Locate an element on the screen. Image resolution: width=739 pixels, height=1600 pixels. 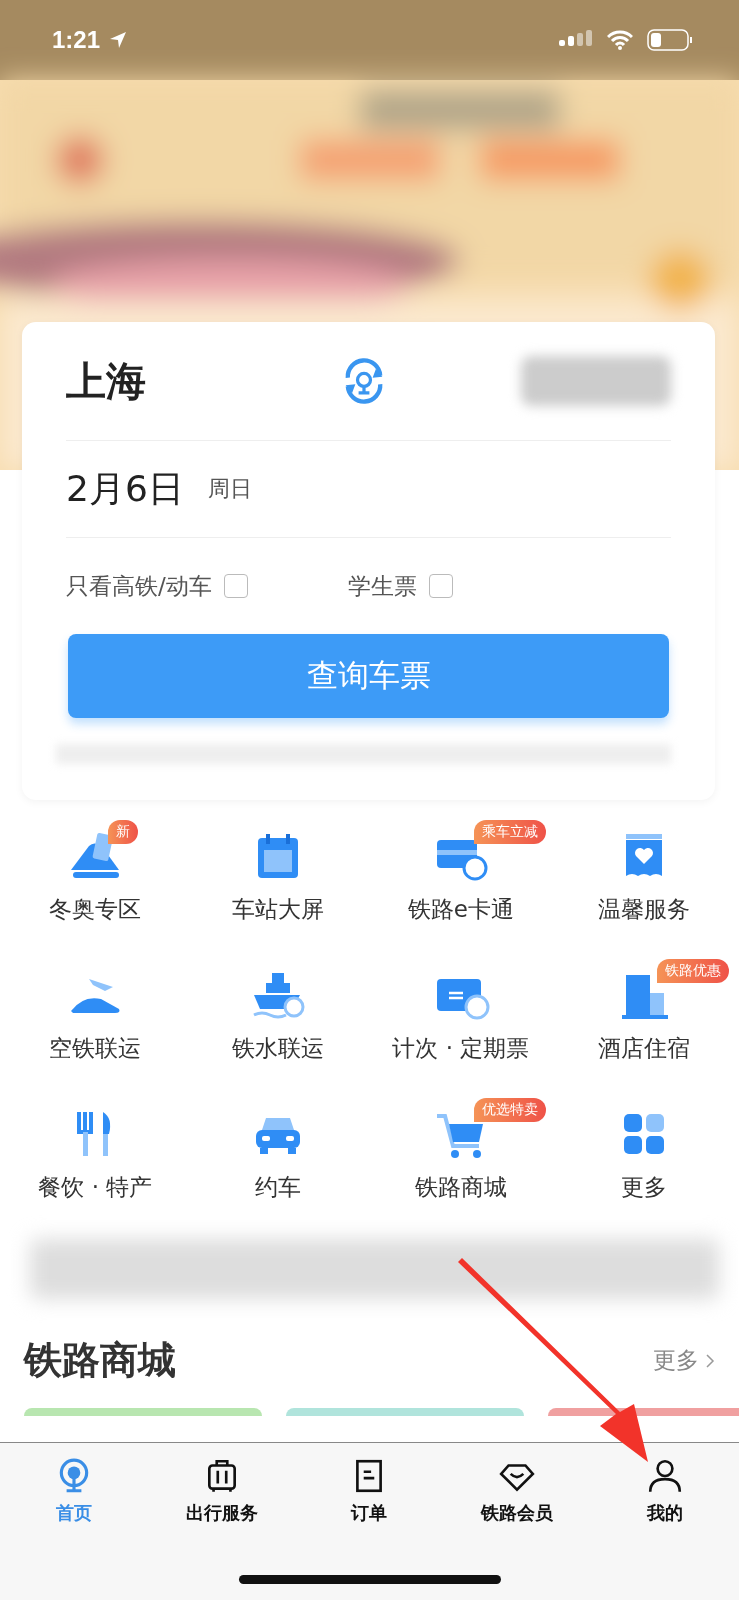
more-link: 更多 is located at coordinates (676, 1360).